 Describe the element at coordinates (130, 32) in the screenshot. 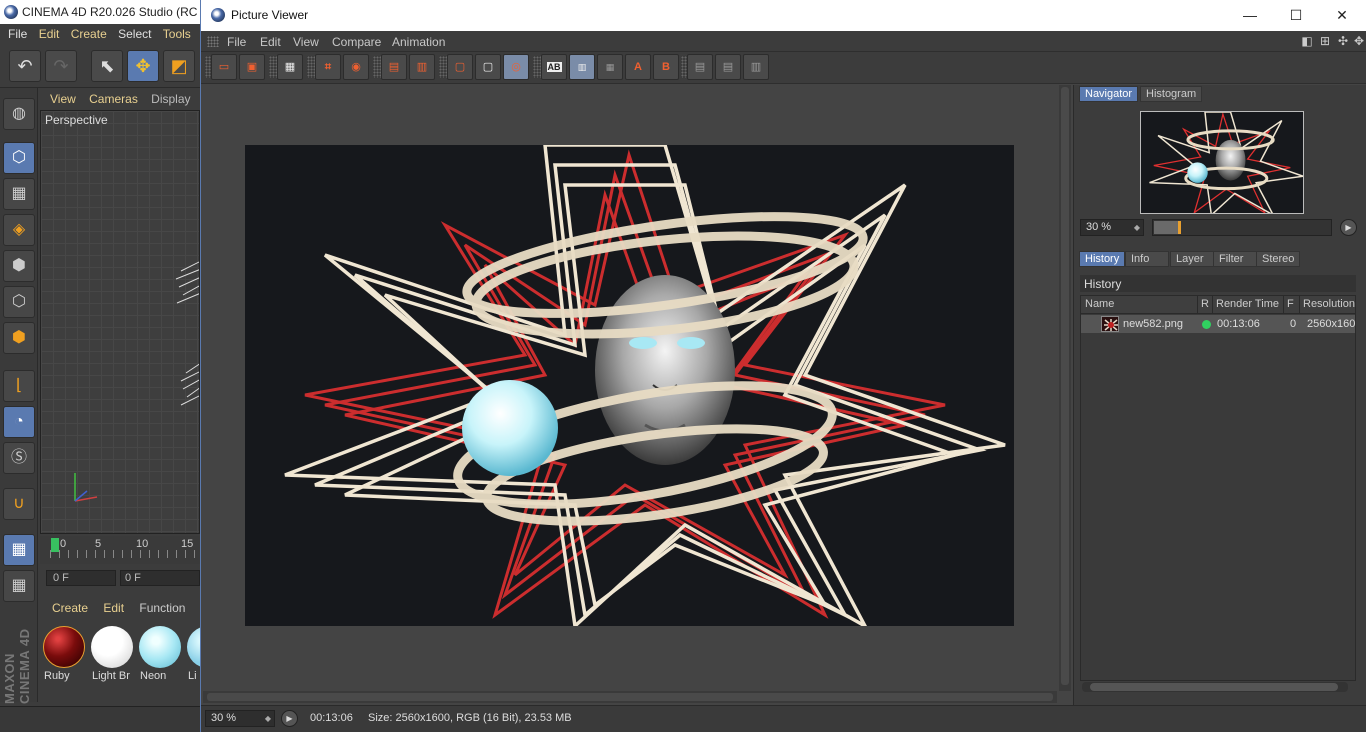

I see `c4d-menu-select: Select` at that location.